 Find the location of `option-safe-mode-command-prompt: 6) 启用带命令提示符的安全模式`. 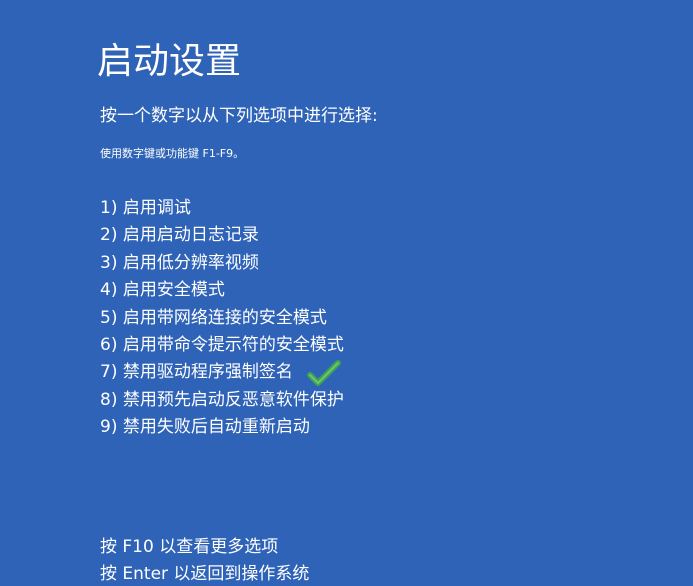

option-safe-mode-command-prompt: 6) 启用带命令提示符的安全模式 is located at coordinates (222, 345).